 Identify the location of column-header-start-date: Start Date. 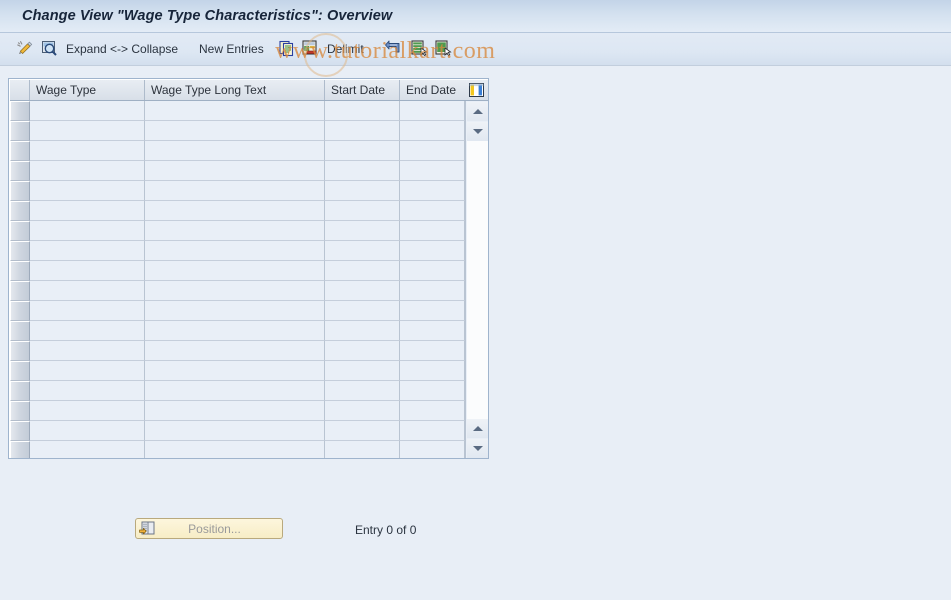
(362, 90).